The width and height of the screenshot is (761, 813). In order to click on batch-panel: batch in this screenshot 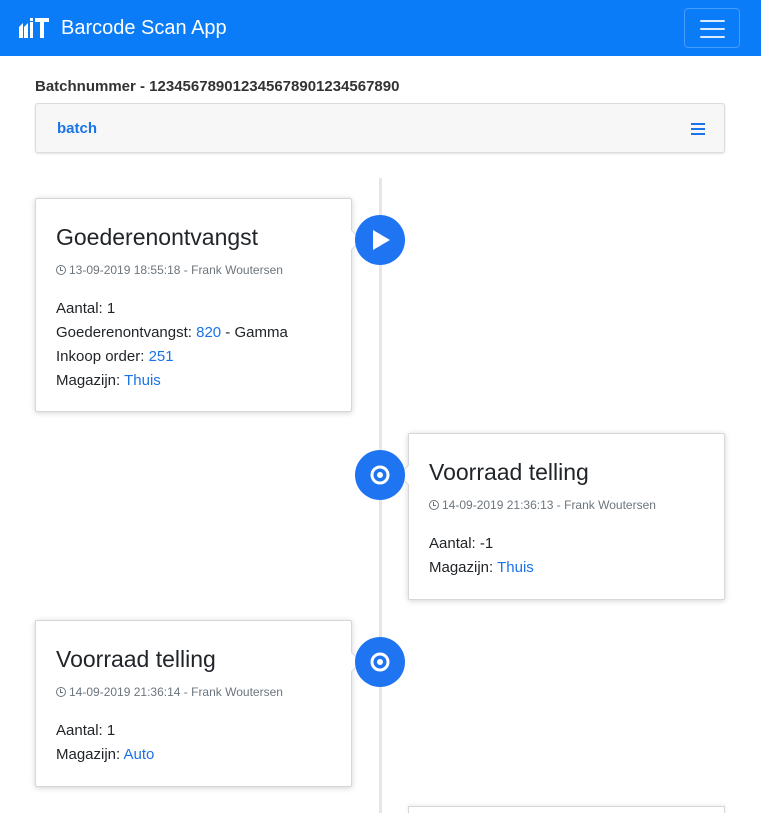, I will do `click(380, 128)`.